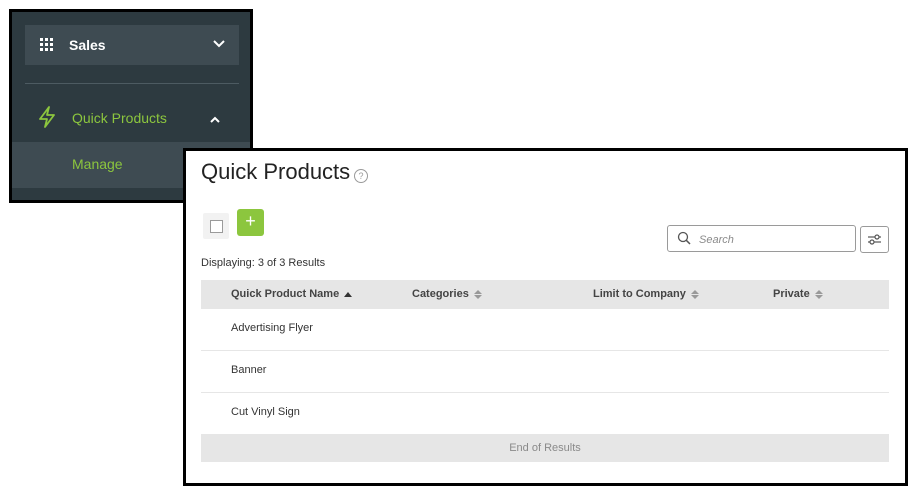  Describe the element at coordinates (285, 294) in the screenshot. I see `column-header-label: Quick Product Name` at that location.